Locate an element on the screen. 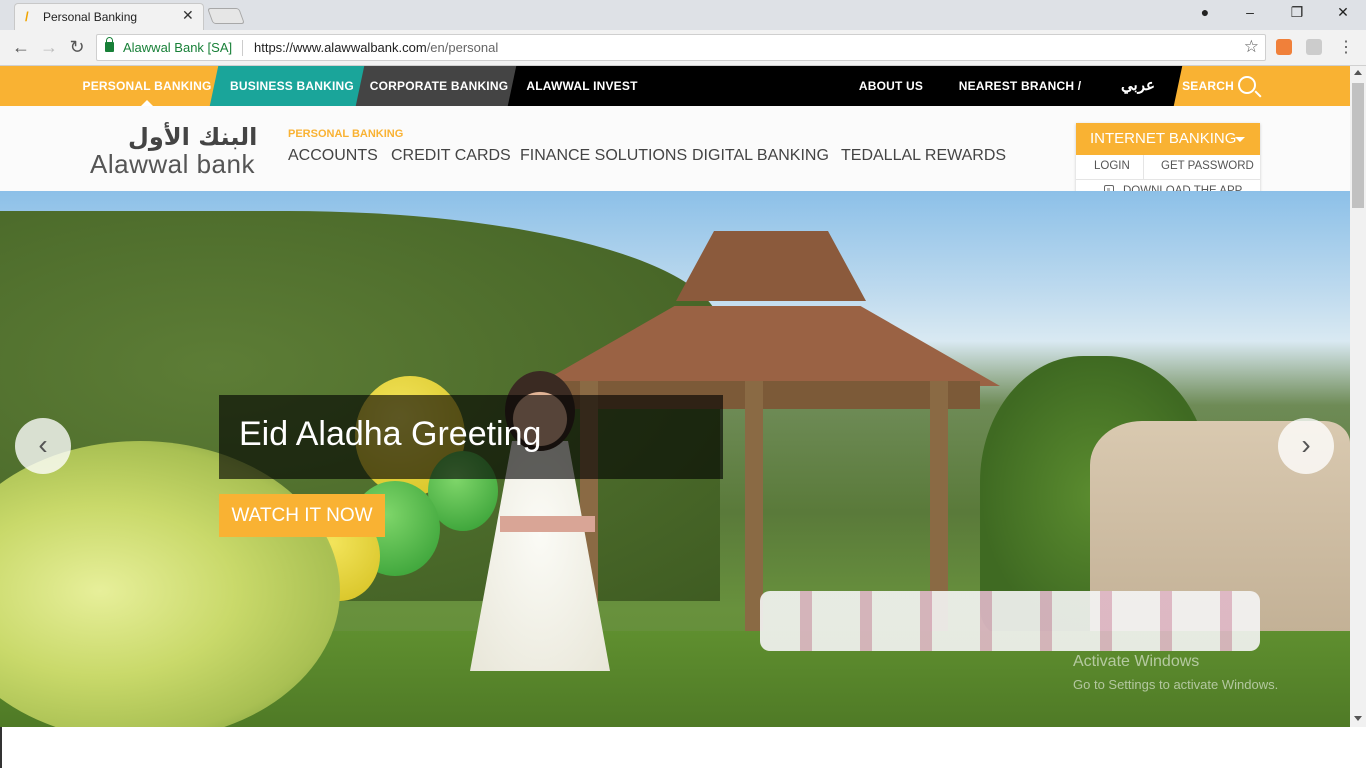 The height and width of the screenshot is (768, 1366). extension-gear-icon is located at coordinates (1314, 47).